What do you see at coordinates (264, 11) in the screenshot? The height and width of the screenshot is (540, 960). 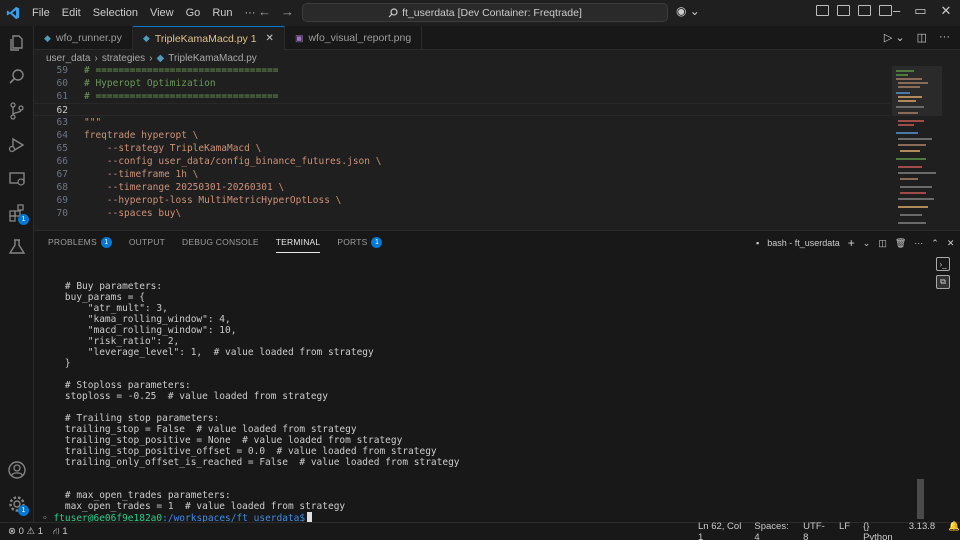 I see `back-arrow-icon: ←` at bounding box center [264, 11].